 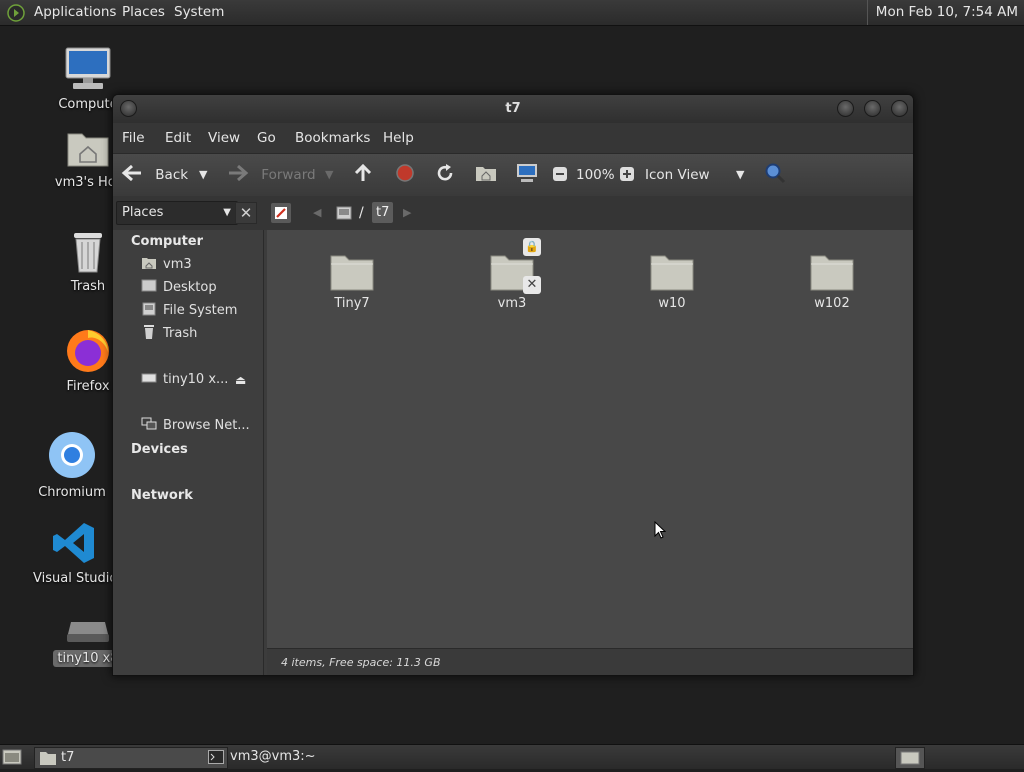 I want to click on forward-button: Forward, so click(x=275, y=175).